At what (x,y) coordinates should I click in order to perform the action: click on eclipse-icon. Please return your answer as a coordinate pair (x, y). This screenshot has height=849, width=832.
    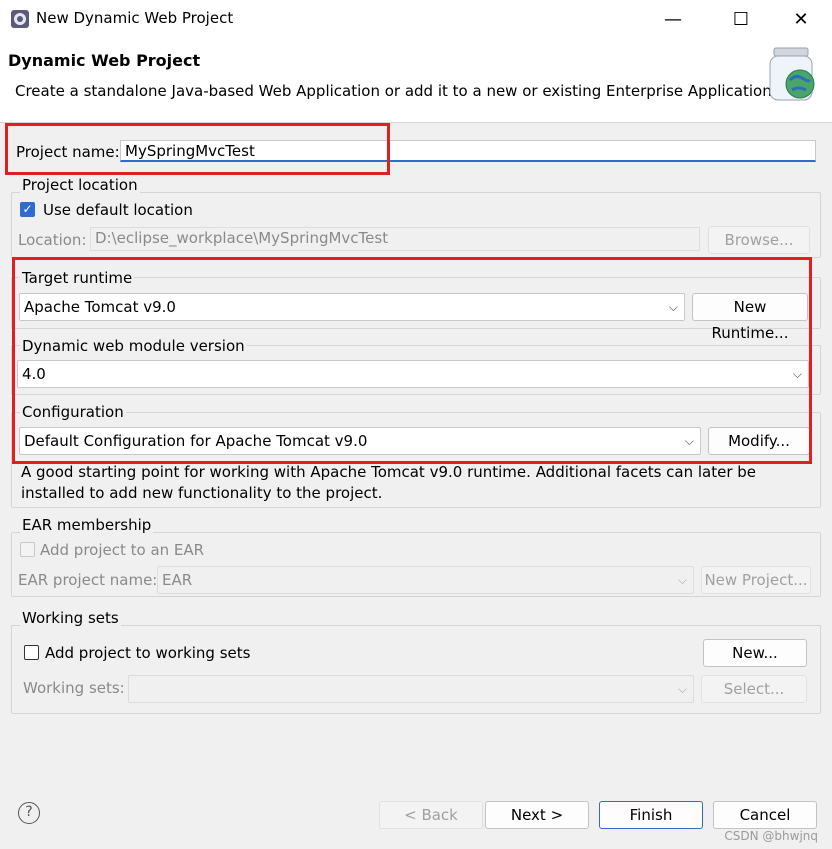
    Looking at the image, I should click on (20, 19).